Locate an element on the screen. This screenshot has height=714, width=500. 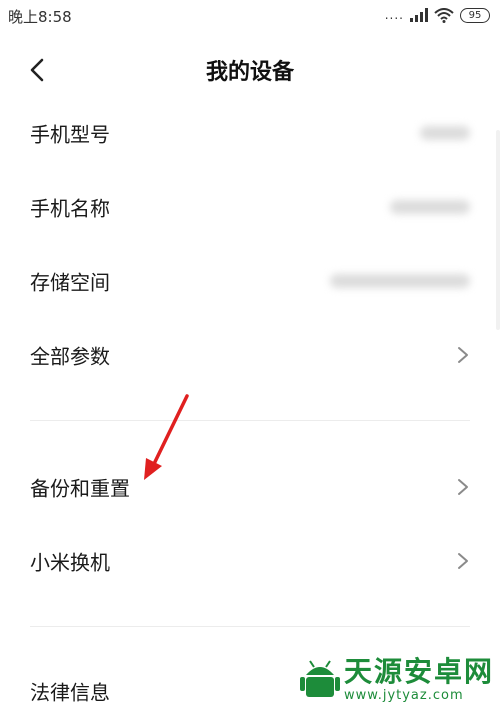
status-time: 晚上8:58 is located at coordinates (40, 17).